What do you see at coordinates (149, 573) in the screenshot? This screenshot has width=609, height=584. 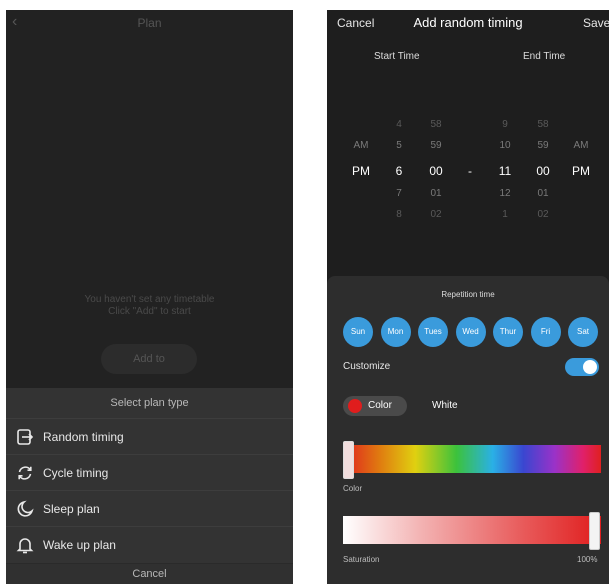 I see `sheet-cancel-button: Cancel` at bounding box center [149, 573].